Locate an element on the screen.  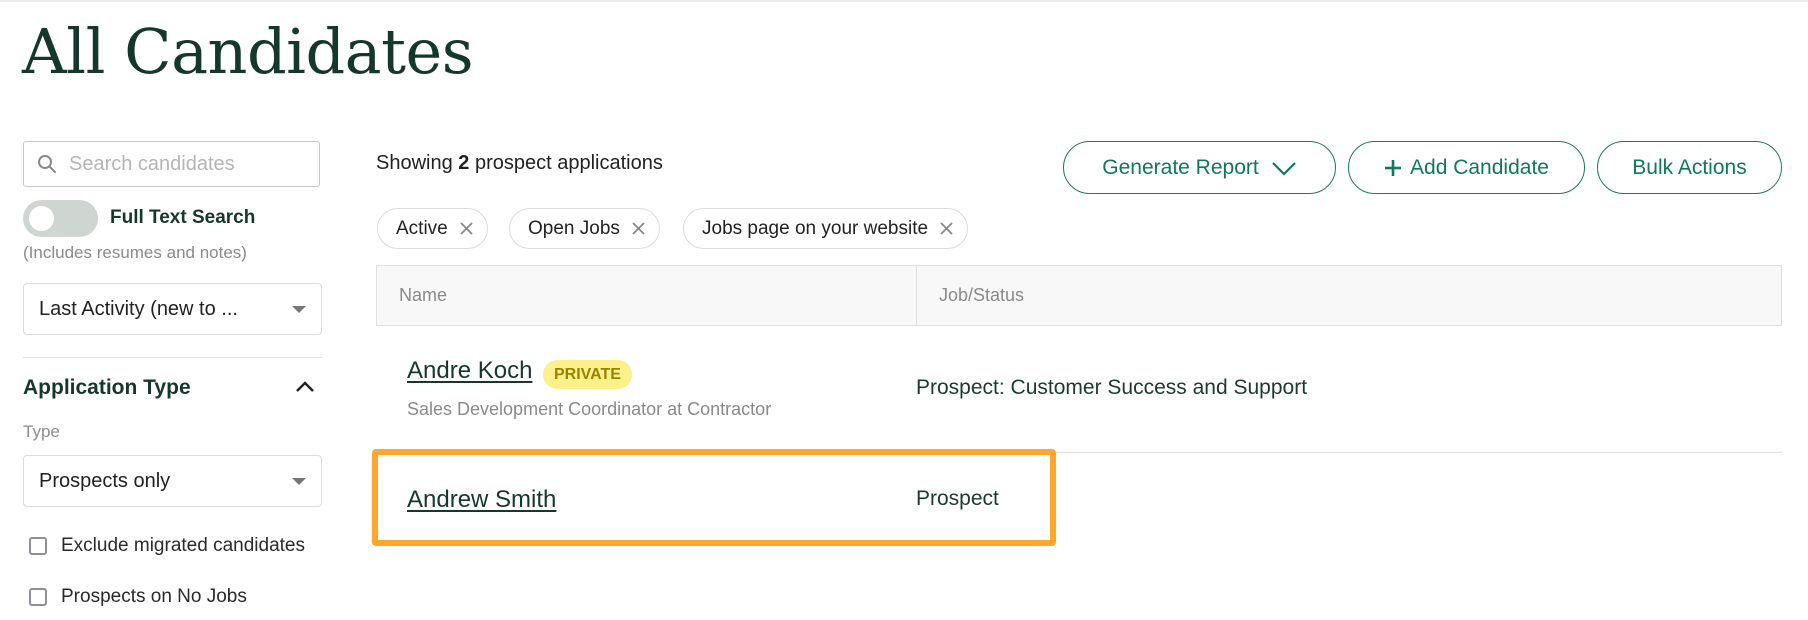
results-number: 2 is located at coordinates (464, 163).